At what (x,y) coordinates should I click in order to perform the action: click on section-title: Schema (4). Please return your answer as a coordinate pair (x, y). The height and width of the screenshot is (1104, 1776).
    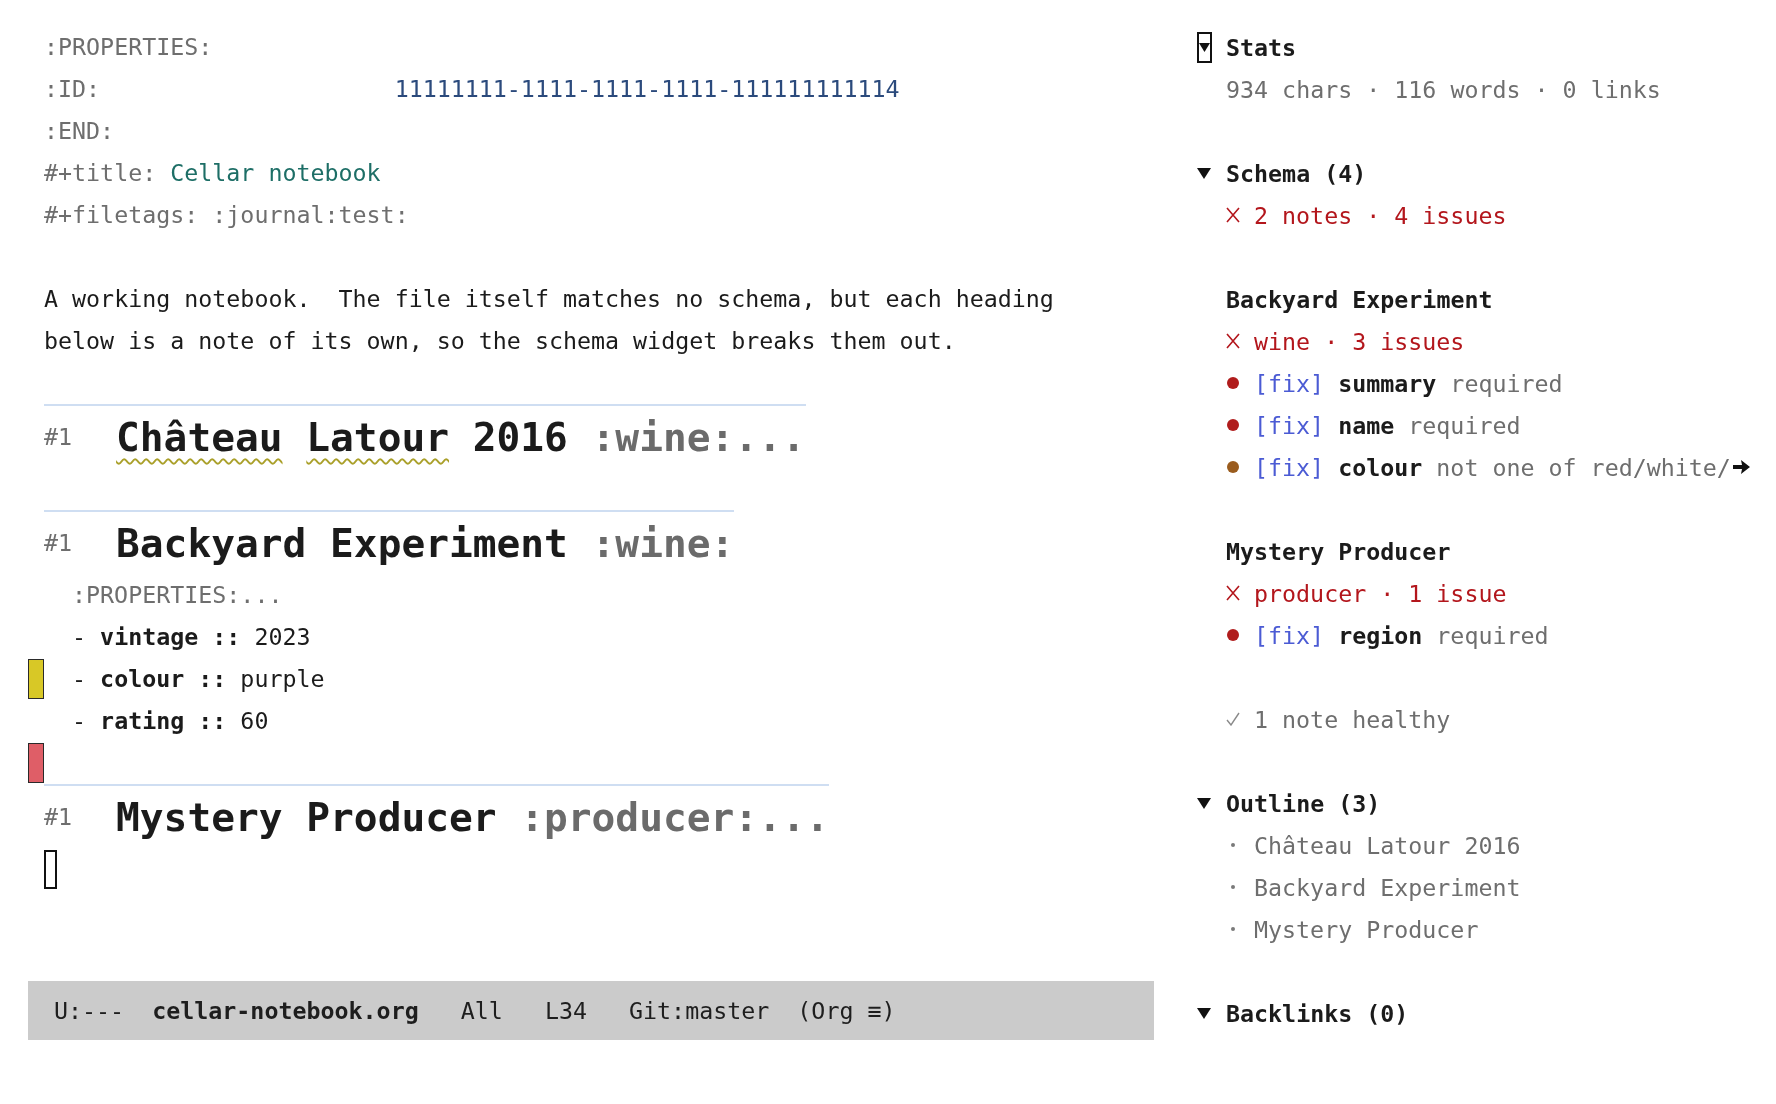
    Looking at the image, I should click on (1296, 173).